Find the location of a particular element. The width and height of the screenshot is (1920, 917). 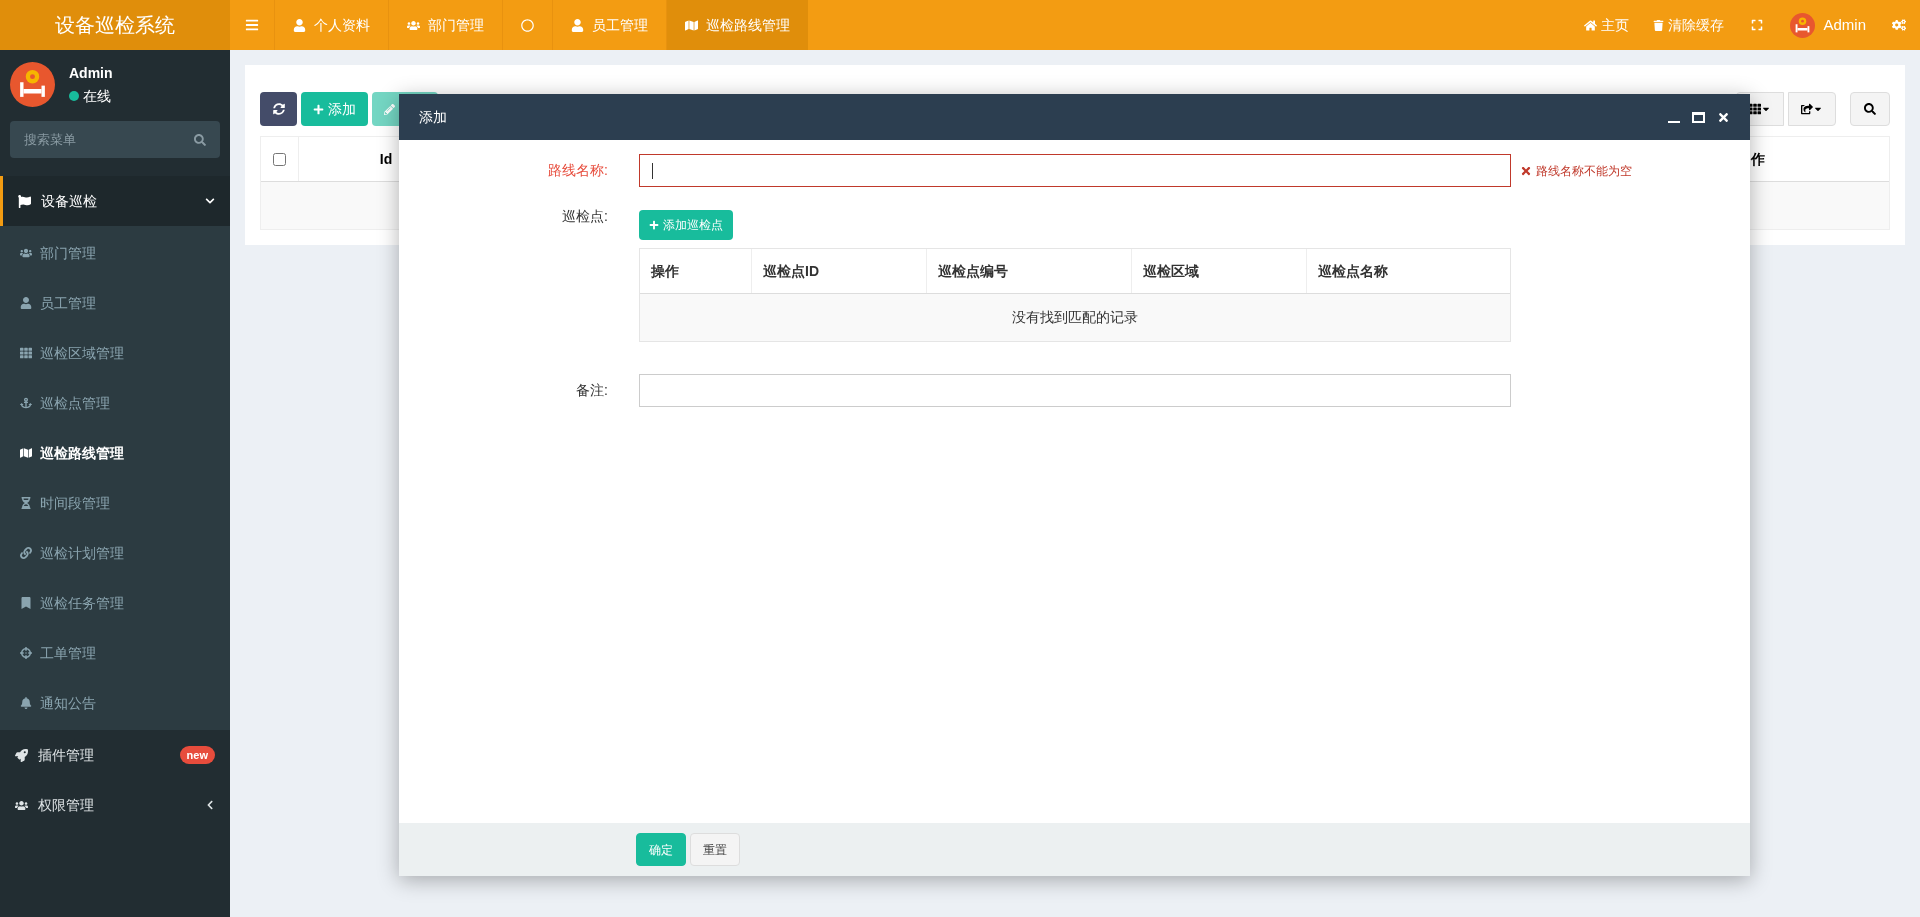

sidebar-user-name: Admin is located at coordinates (91, 73).